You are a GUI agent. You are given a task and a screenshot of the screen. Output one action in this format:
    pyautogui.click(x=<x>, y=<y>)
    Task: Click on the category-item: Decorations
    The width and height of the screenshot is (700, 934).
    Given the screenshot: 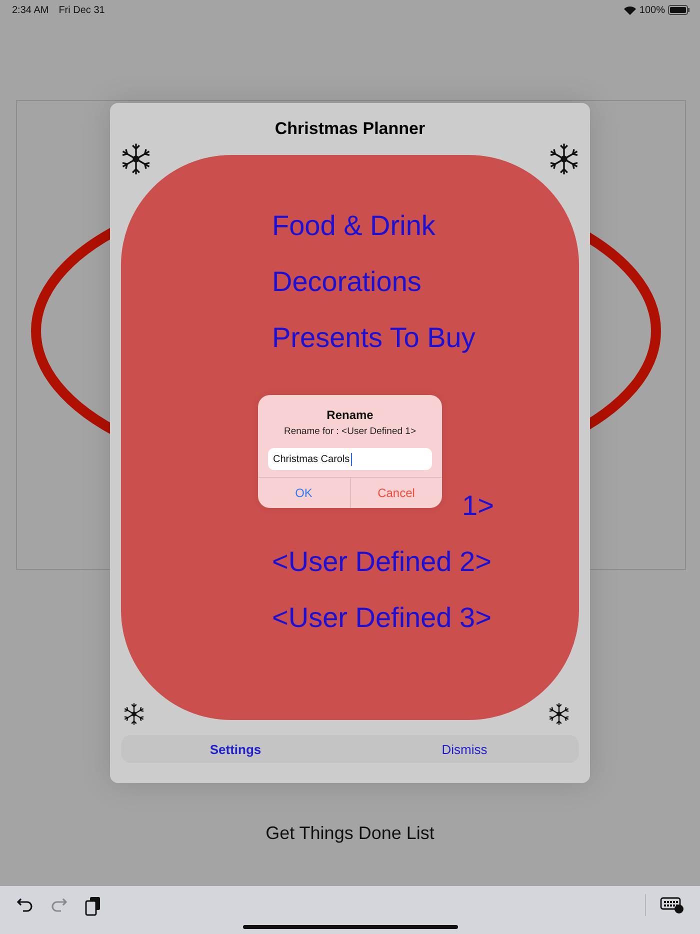 What is the action you would take?
    pyautogui.click(x=347, y=282)
    